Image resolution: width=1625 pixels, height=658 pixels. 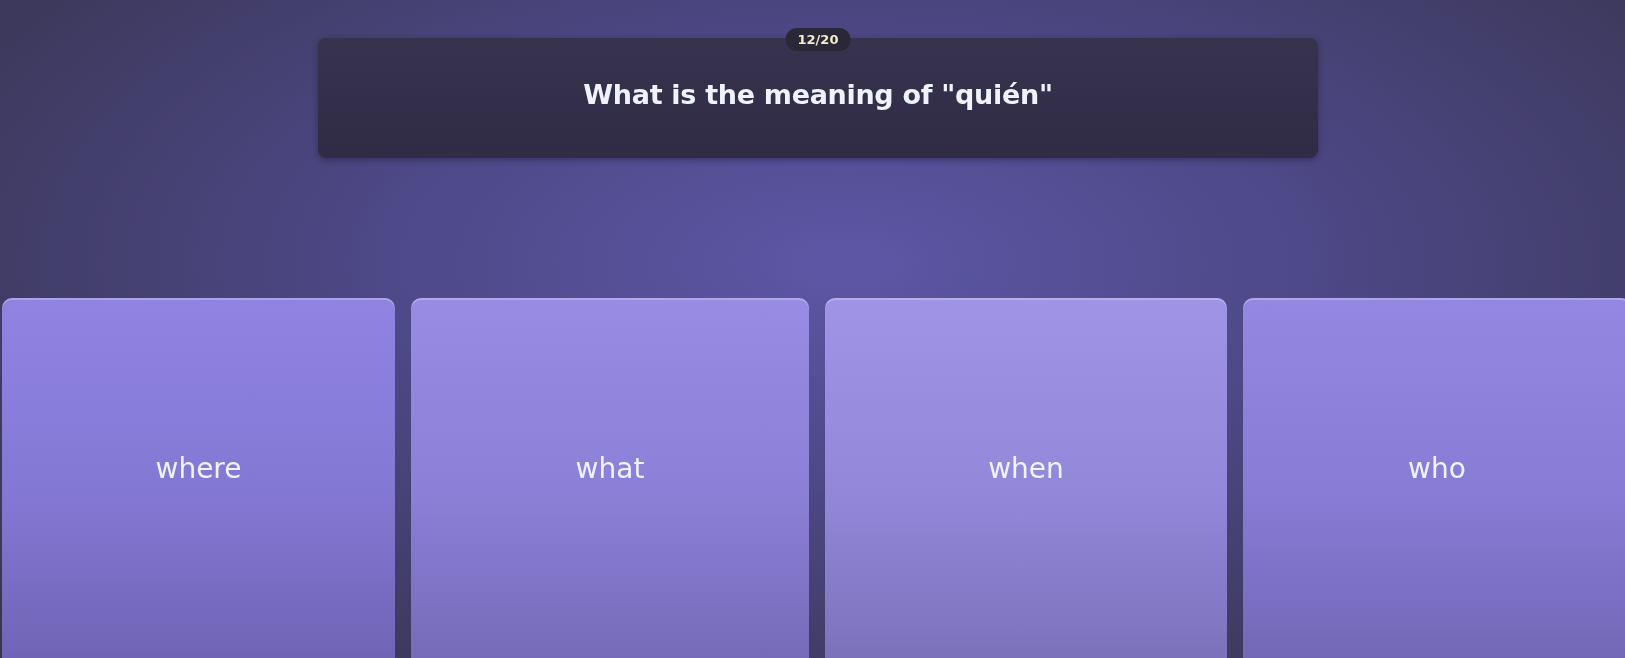 What do you see at coordinates (818, 94) in the screenshot?
I see `question-text: What is the meaning of "quién"` at bounding box center [818, 94].